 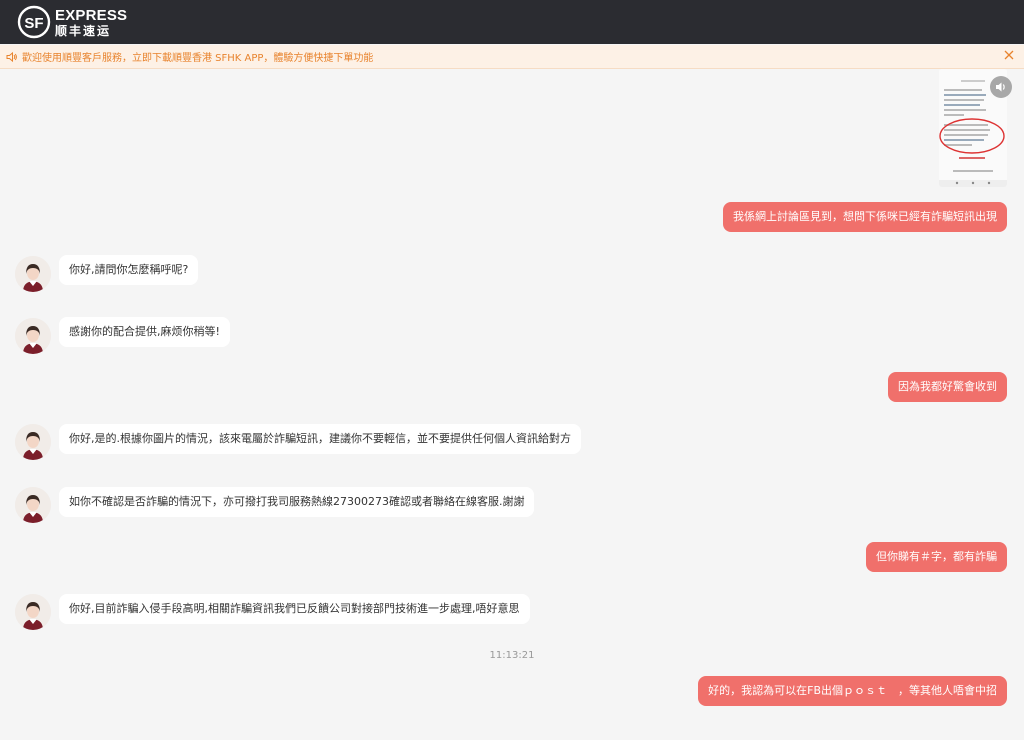 I want to click on user-message: 因為我都好驚會收到, so click(x=947, y=387).